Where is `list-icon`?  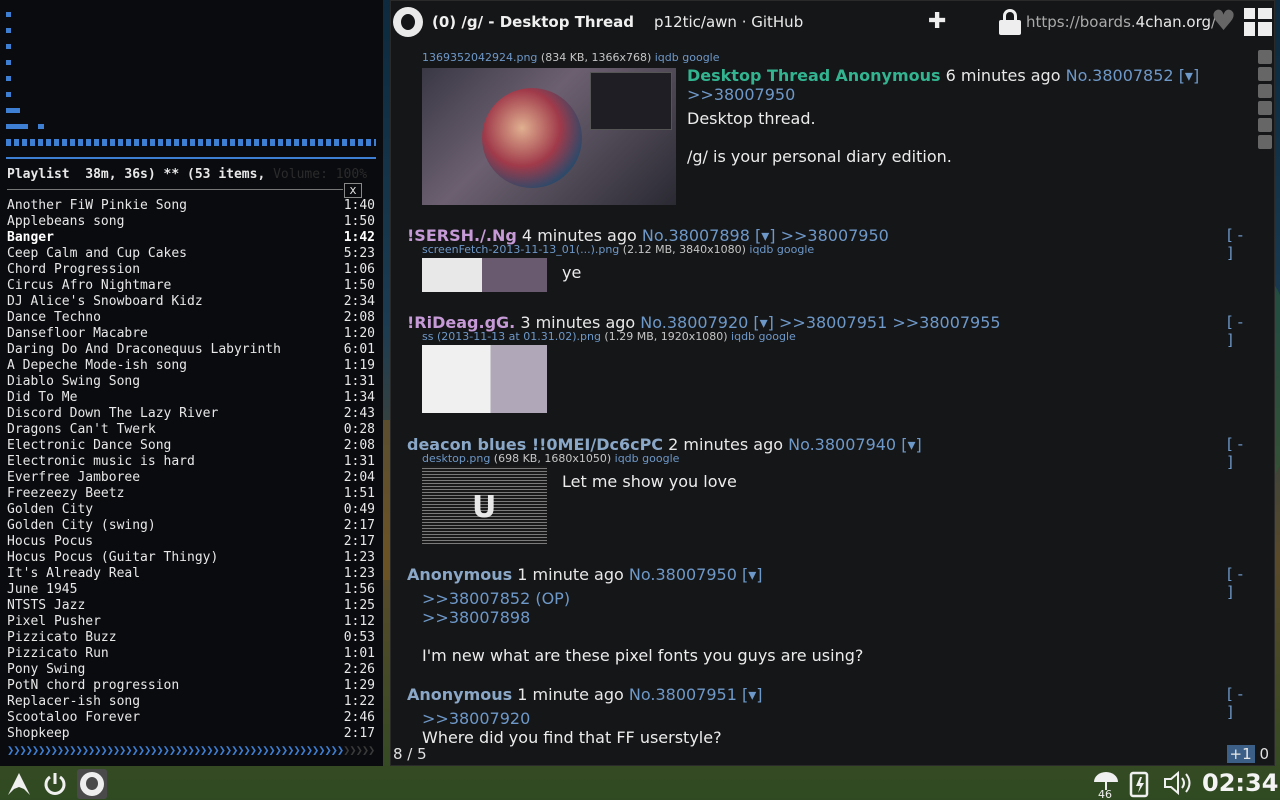
list-icon is located at coordinates (1265, 108).